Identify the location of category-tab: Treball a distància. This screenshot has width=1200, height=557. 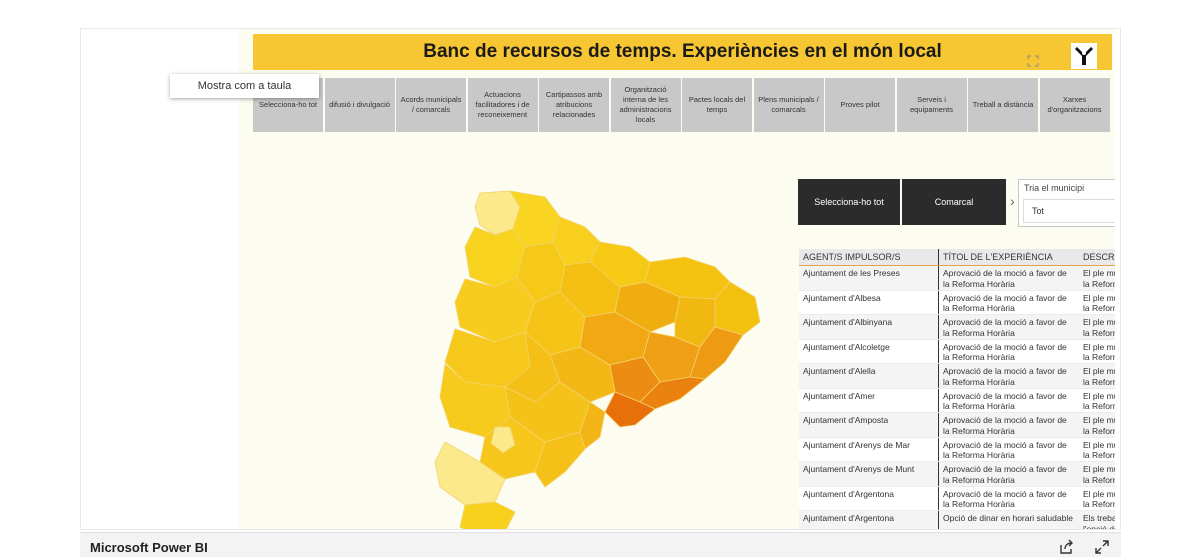
(1003, 105).